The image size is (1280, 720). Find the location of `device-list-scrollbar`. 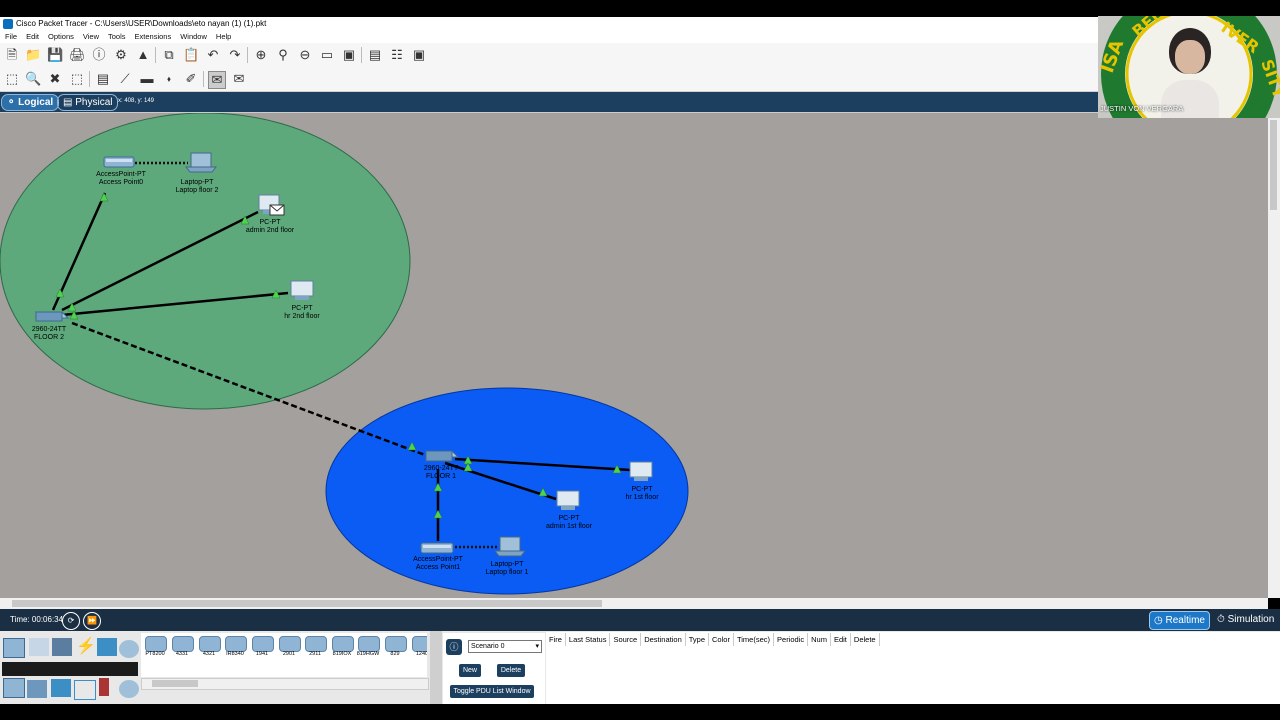

device-list-scrollbar is located at coordinates (285, 684).